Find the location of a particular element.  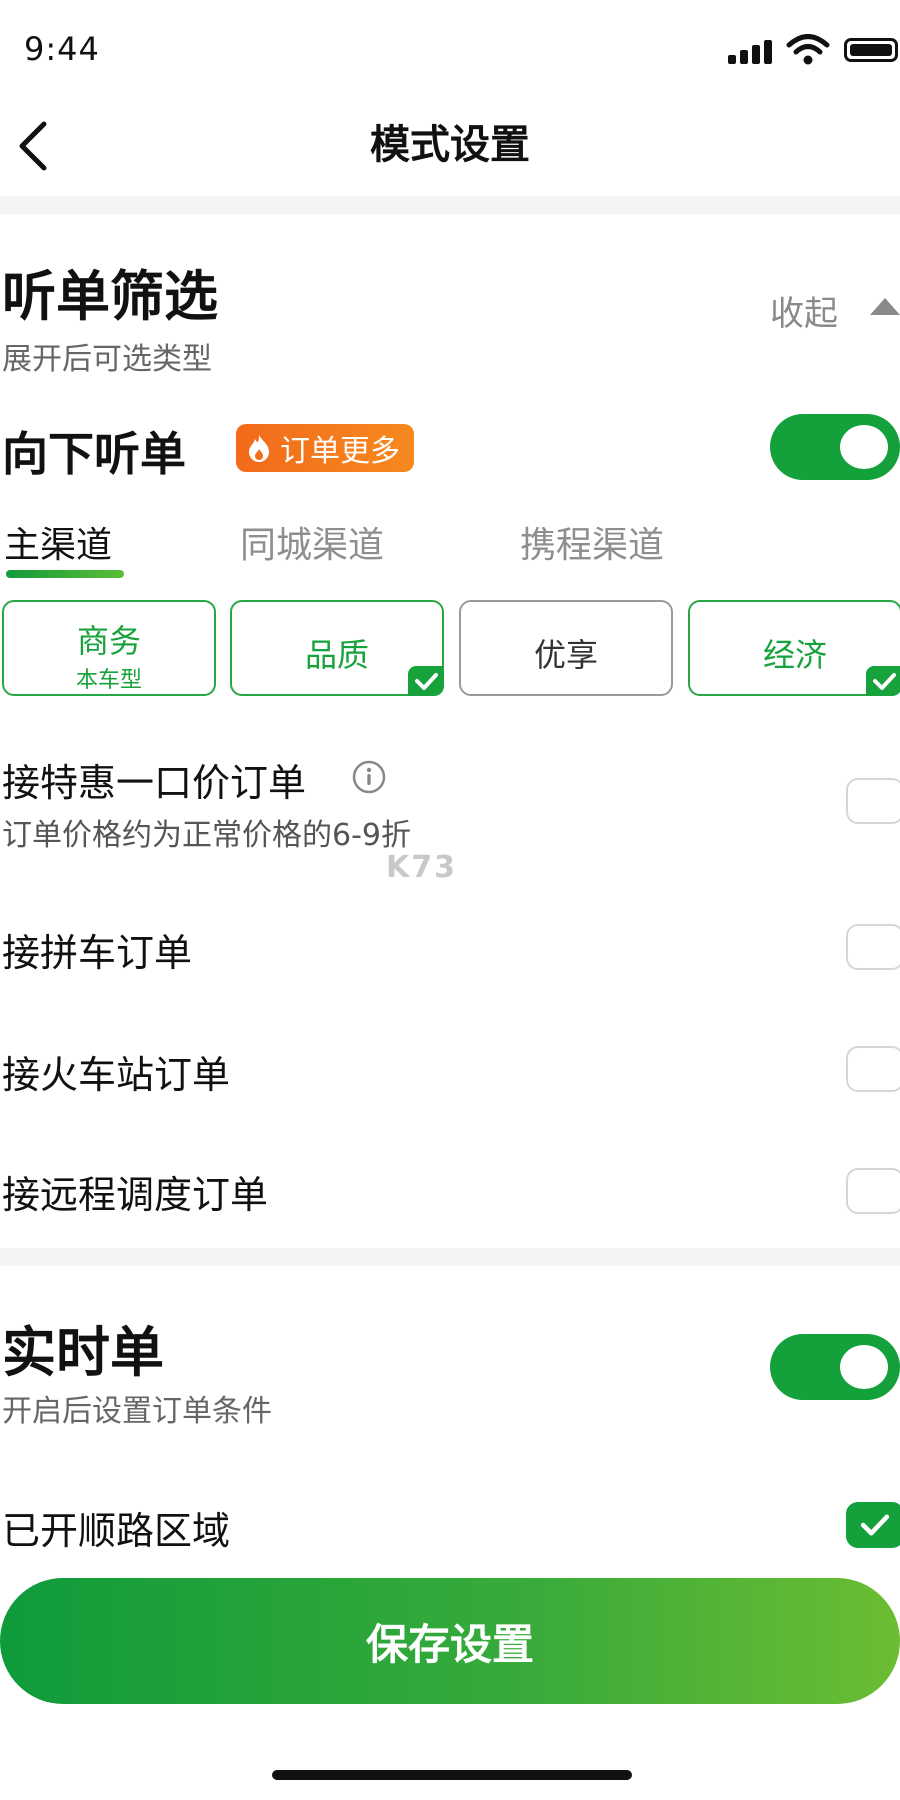

option-flat-price-desc: 订单价格约为正常价格的6-9折 is located at coordinates (206, 835).